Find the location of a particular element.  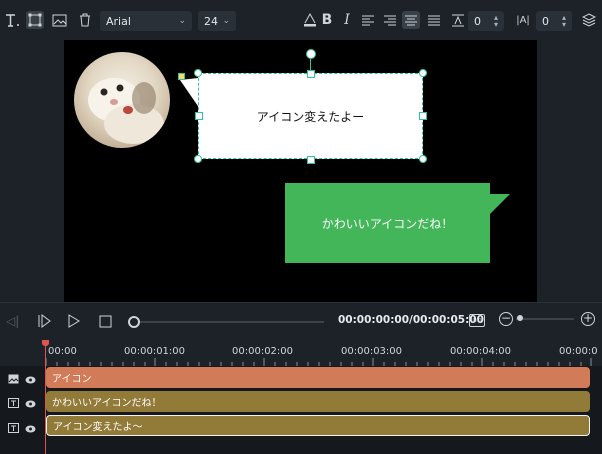

resize-handle-se is located at coordinates (423, 159).